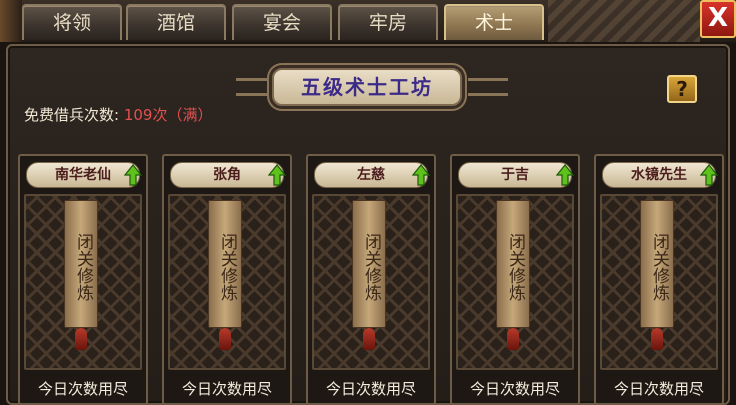  I want to click on free-borrow-count: 免费借兵次数: 109次（满）, so click(118, 115).